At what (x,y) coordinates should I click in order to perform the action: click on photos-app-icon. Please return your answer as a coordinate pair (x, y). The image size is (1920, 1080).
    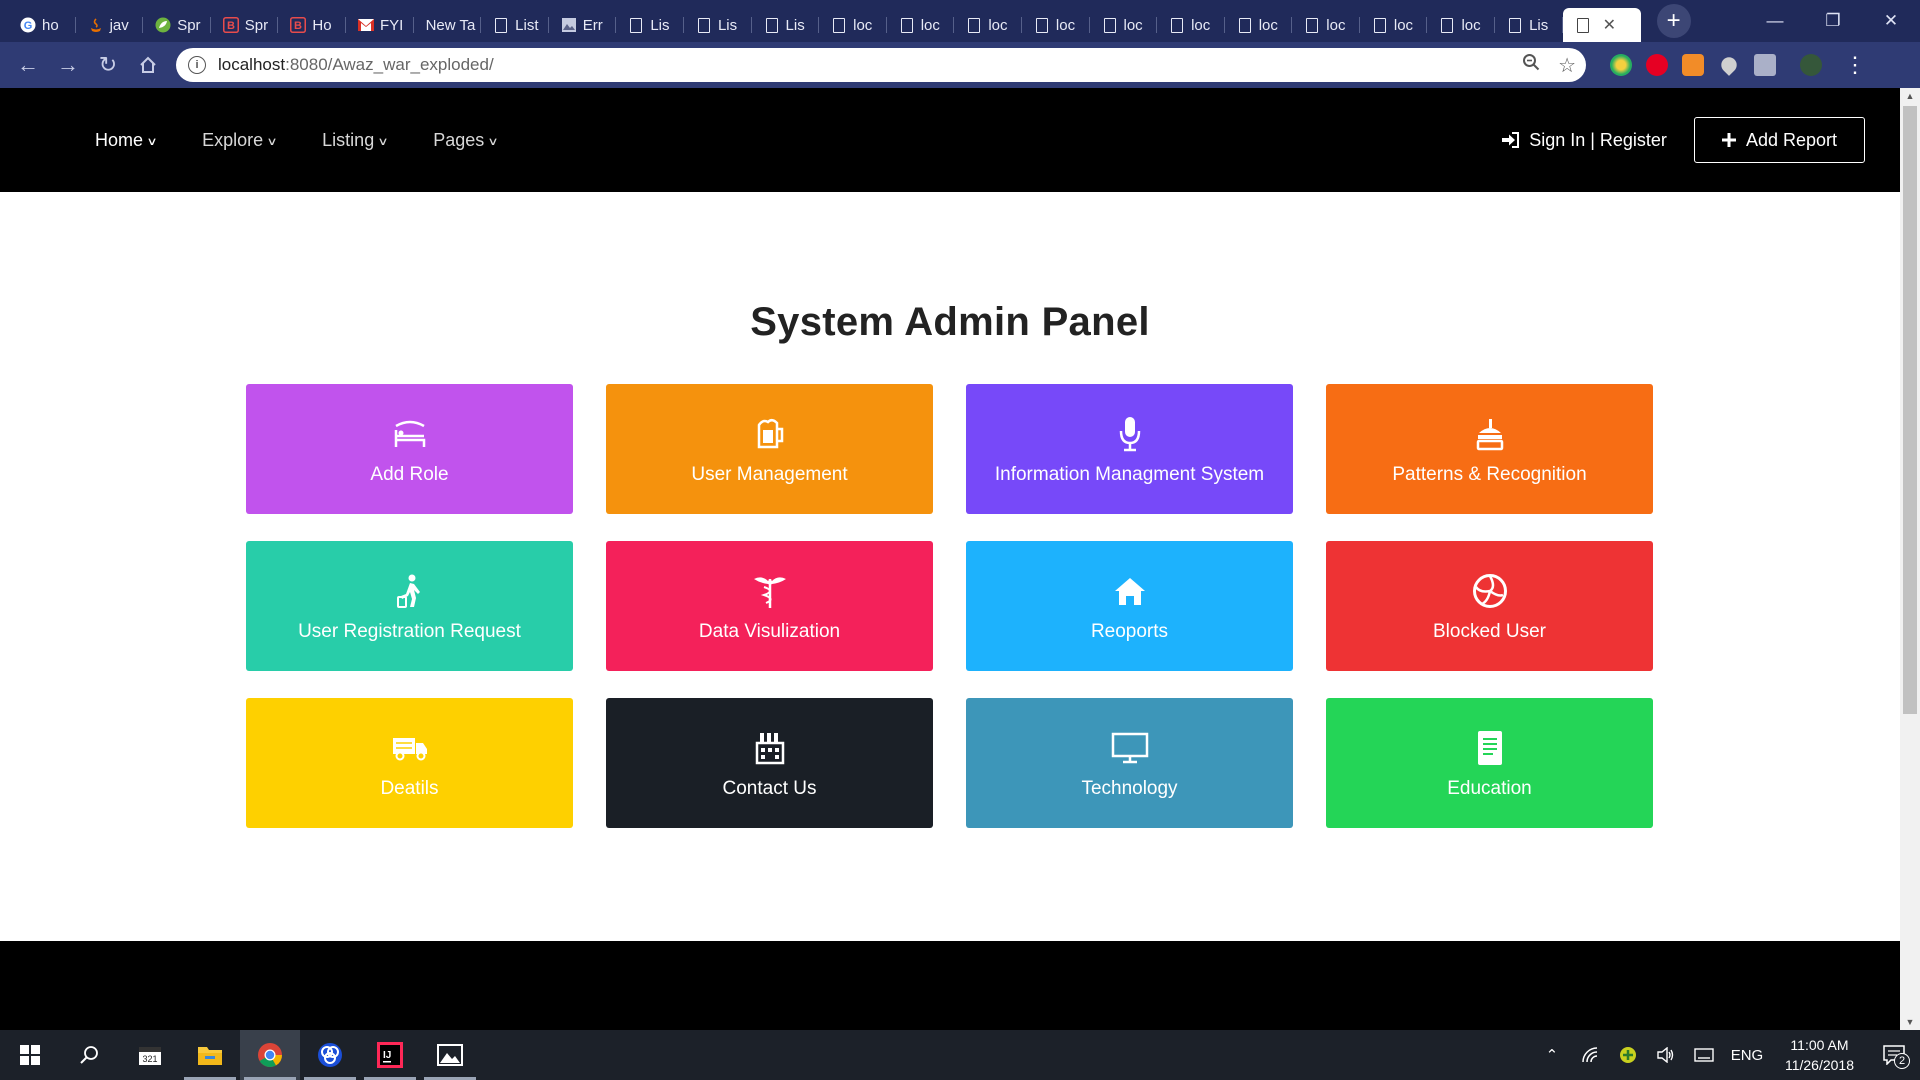
    Looking at the image, I should click on (450, 1055).